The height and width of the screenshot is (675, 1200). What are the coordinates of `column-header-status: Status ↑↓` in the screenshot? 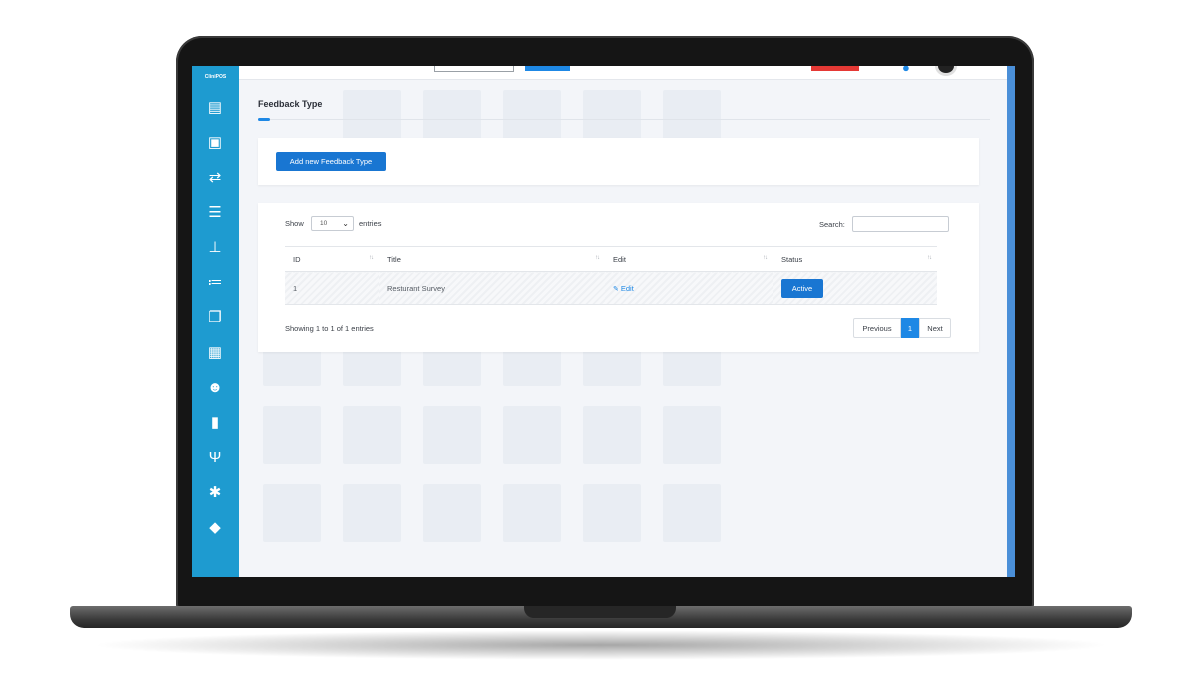 It's located at (855, 259).